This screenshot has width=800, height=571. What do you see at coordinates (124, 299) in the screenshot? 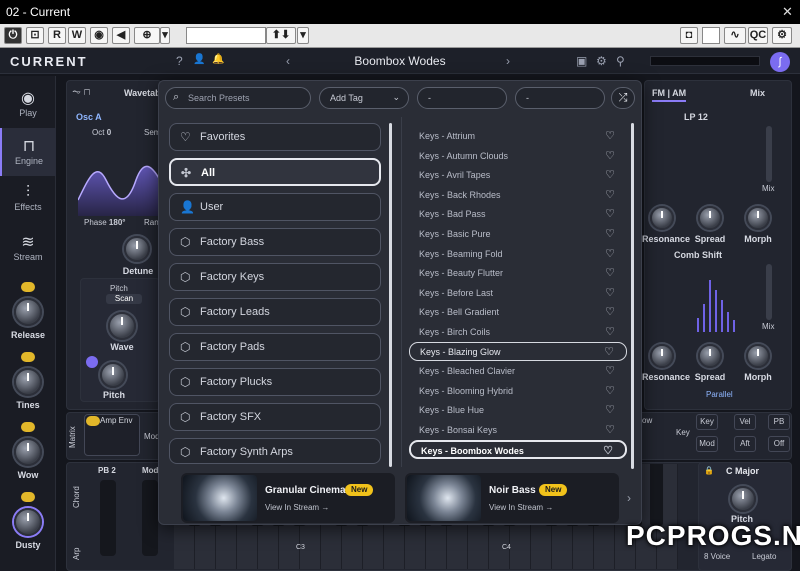
I see `scan-button: Scan` at bounding box center [124, 299].